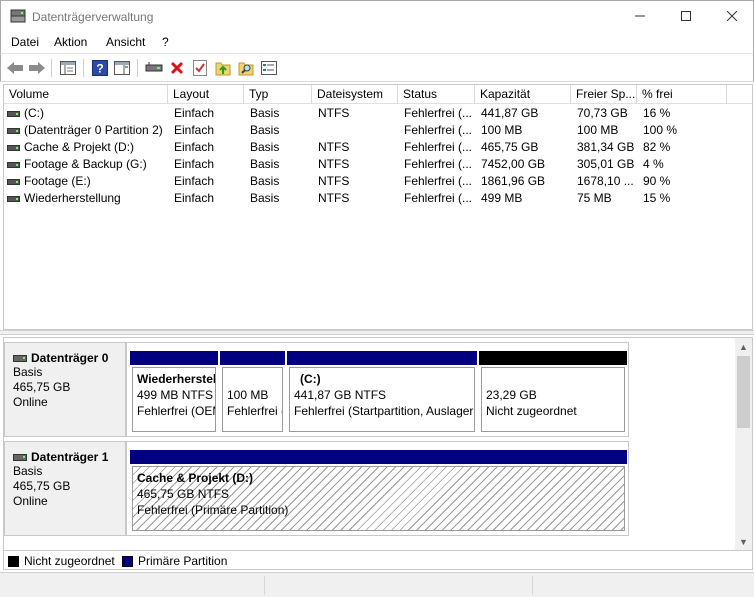 The width and height of the screenshot is (754, 597). What do you see at coordinates (252, 399) in the screenshot?
I see `partition-body: 100 MB Fehlerfrei (EFI-Systempartition)` at bounding box center [252, 399].